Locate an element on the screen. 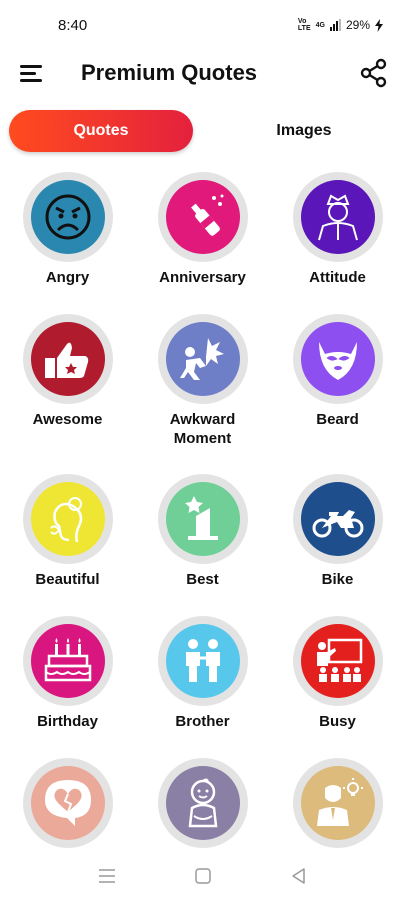 This screenshot has height=900, width=405. category-awesome: Awesome is located at coordinates (67, 384).